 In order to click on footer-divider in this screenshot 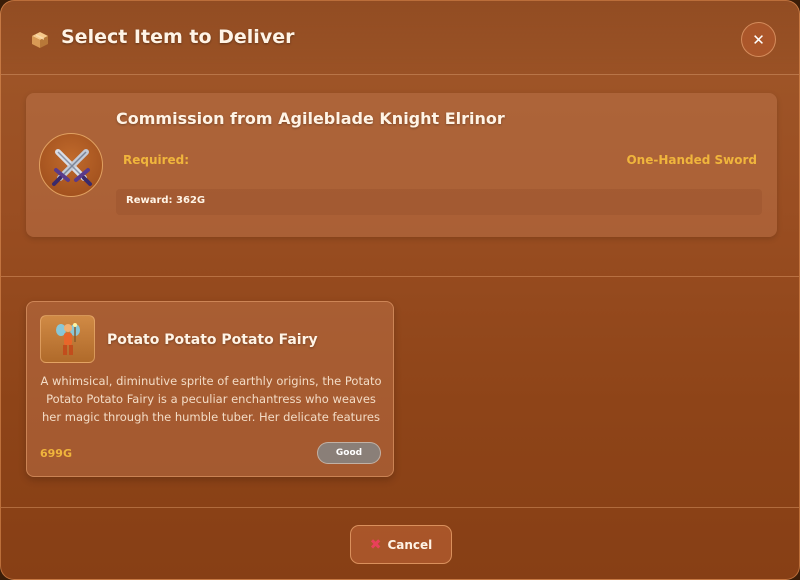, I will do `click(400, 507)`.